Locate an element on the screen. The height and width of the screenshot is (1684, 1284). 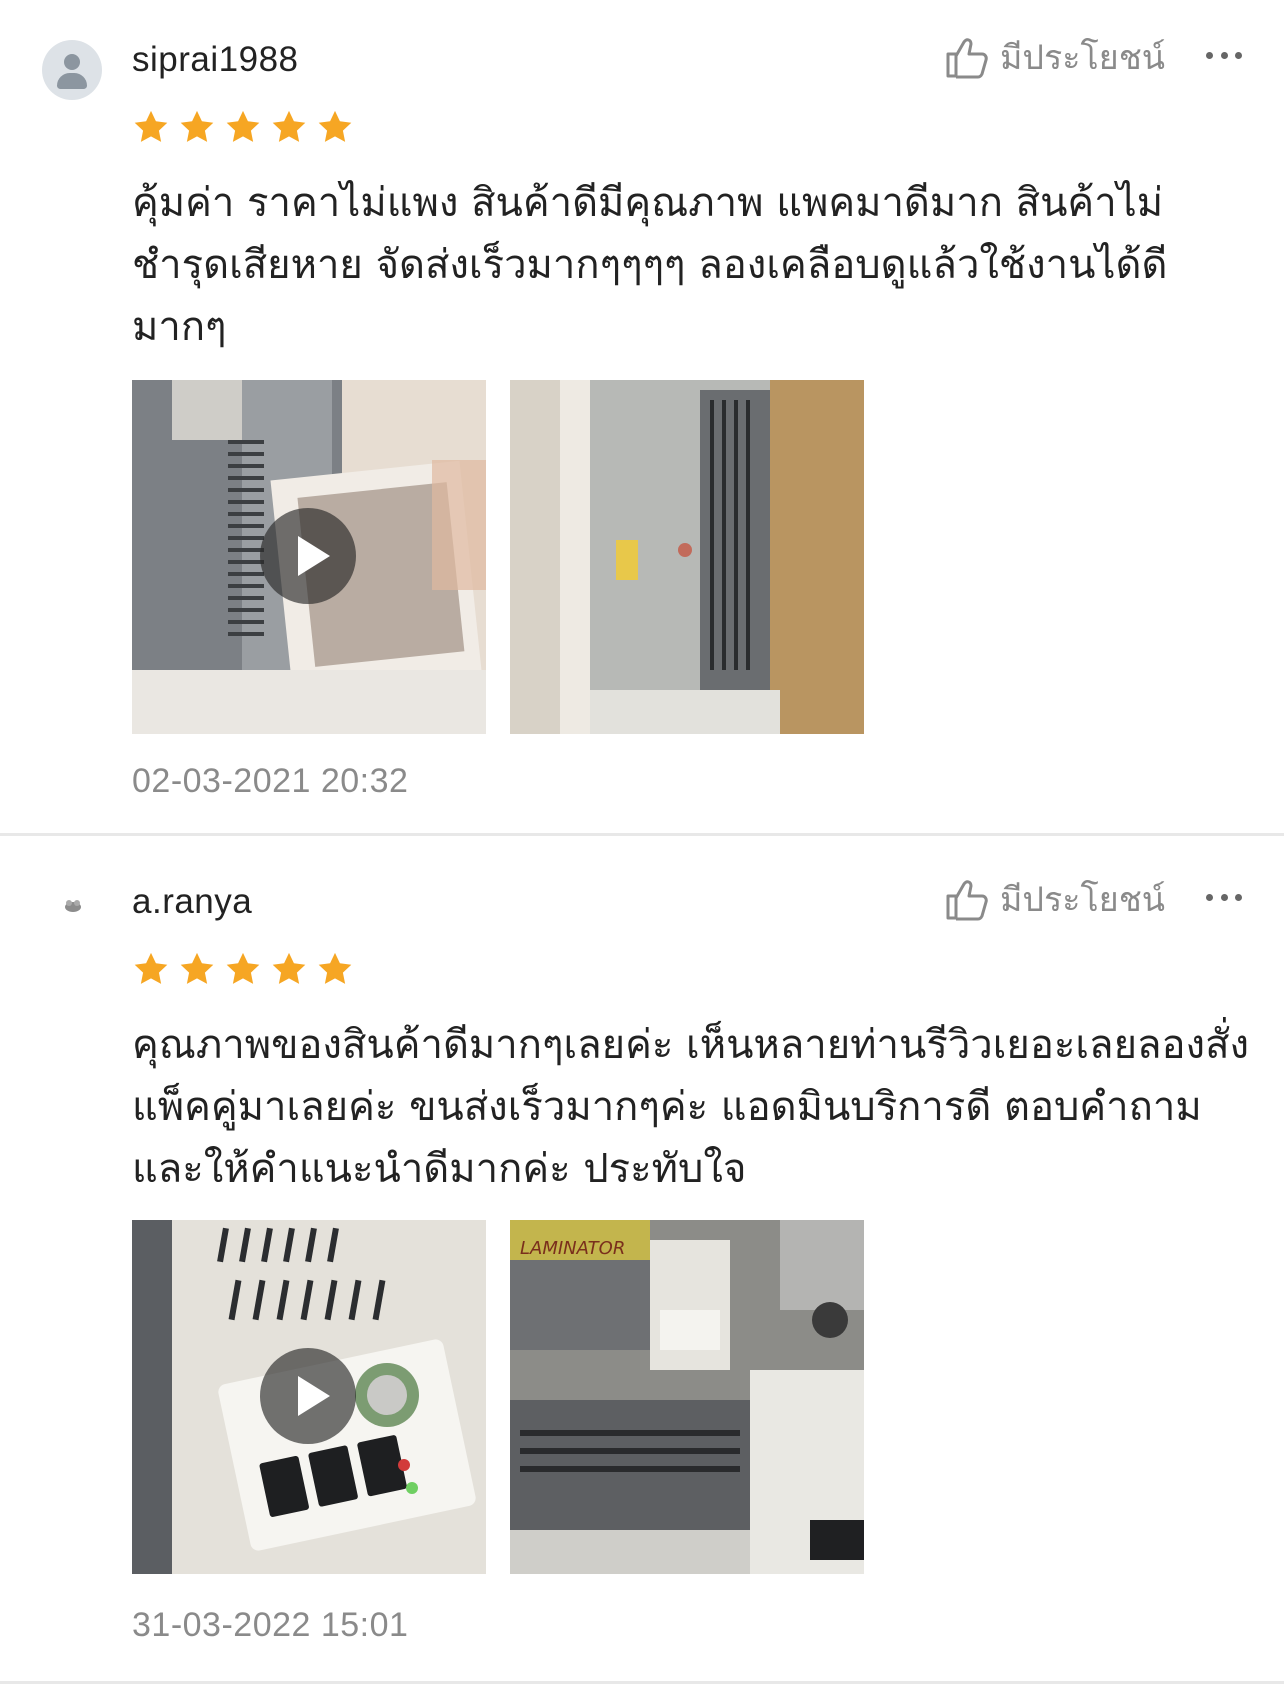
review-photo-thumbnail: LAMINATOR is located at coordinates (687, 1397).